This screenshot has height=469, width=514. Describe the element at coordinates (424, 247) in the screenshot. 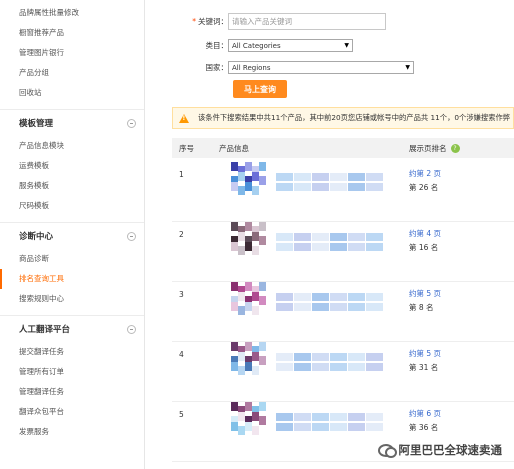

I see `rank-position: 第 16 名` at that location.